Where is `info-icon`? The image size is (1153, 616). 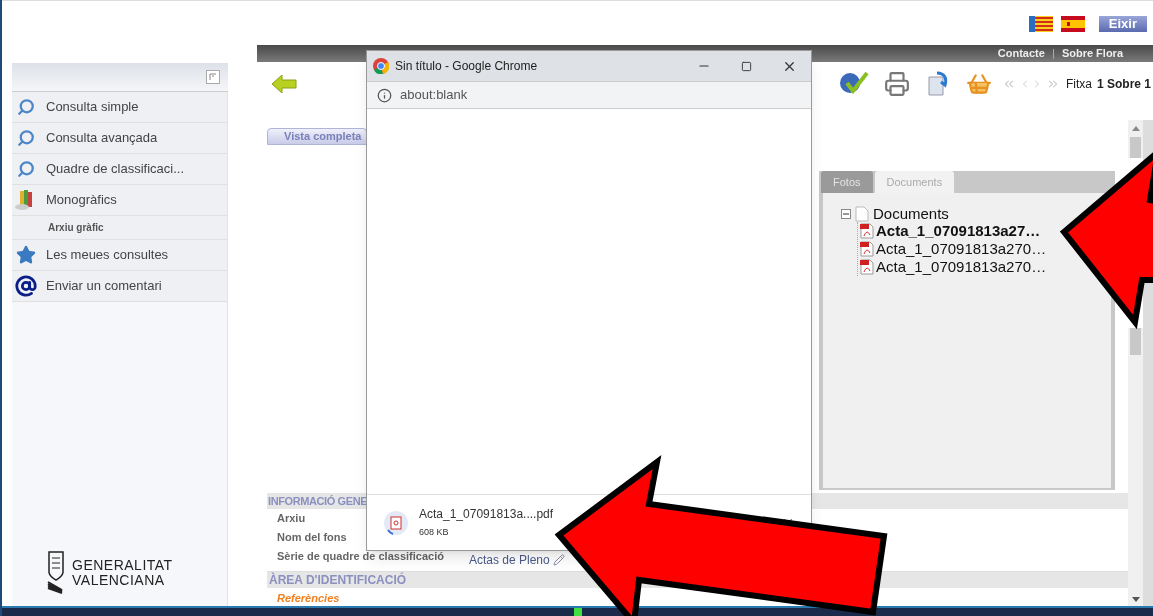 info-icon is located at coordinates (384, 95).